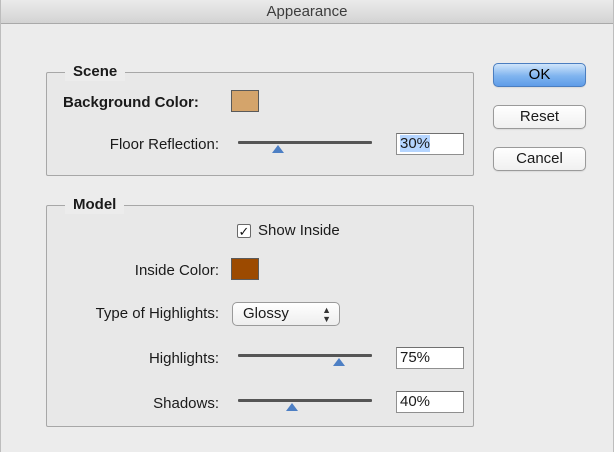 The image size is (614, 452). What do you see at coordinates (305, 400) in the screenshot?
I see `shadows-track` at bounding box center [305, 400].